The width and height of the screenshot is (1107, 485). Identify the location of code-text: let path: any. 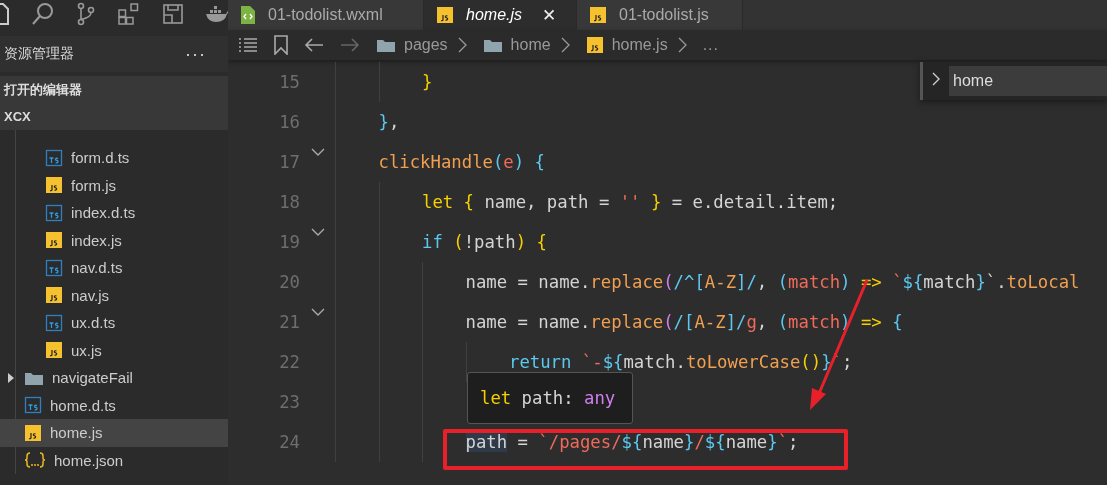
(548, 398).